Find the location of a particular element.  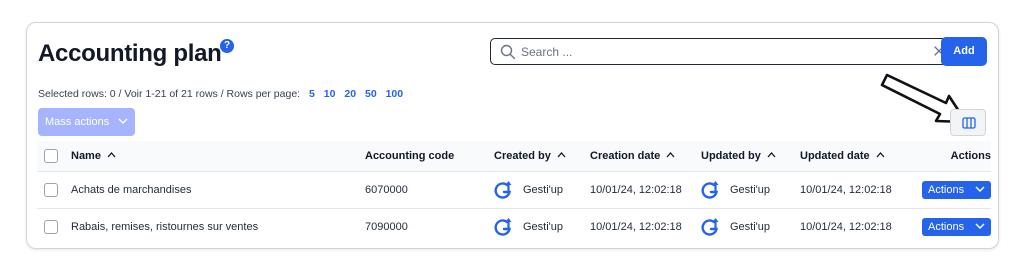

cell-accounting-code: 6070000 is located at coordinates (386, 189).